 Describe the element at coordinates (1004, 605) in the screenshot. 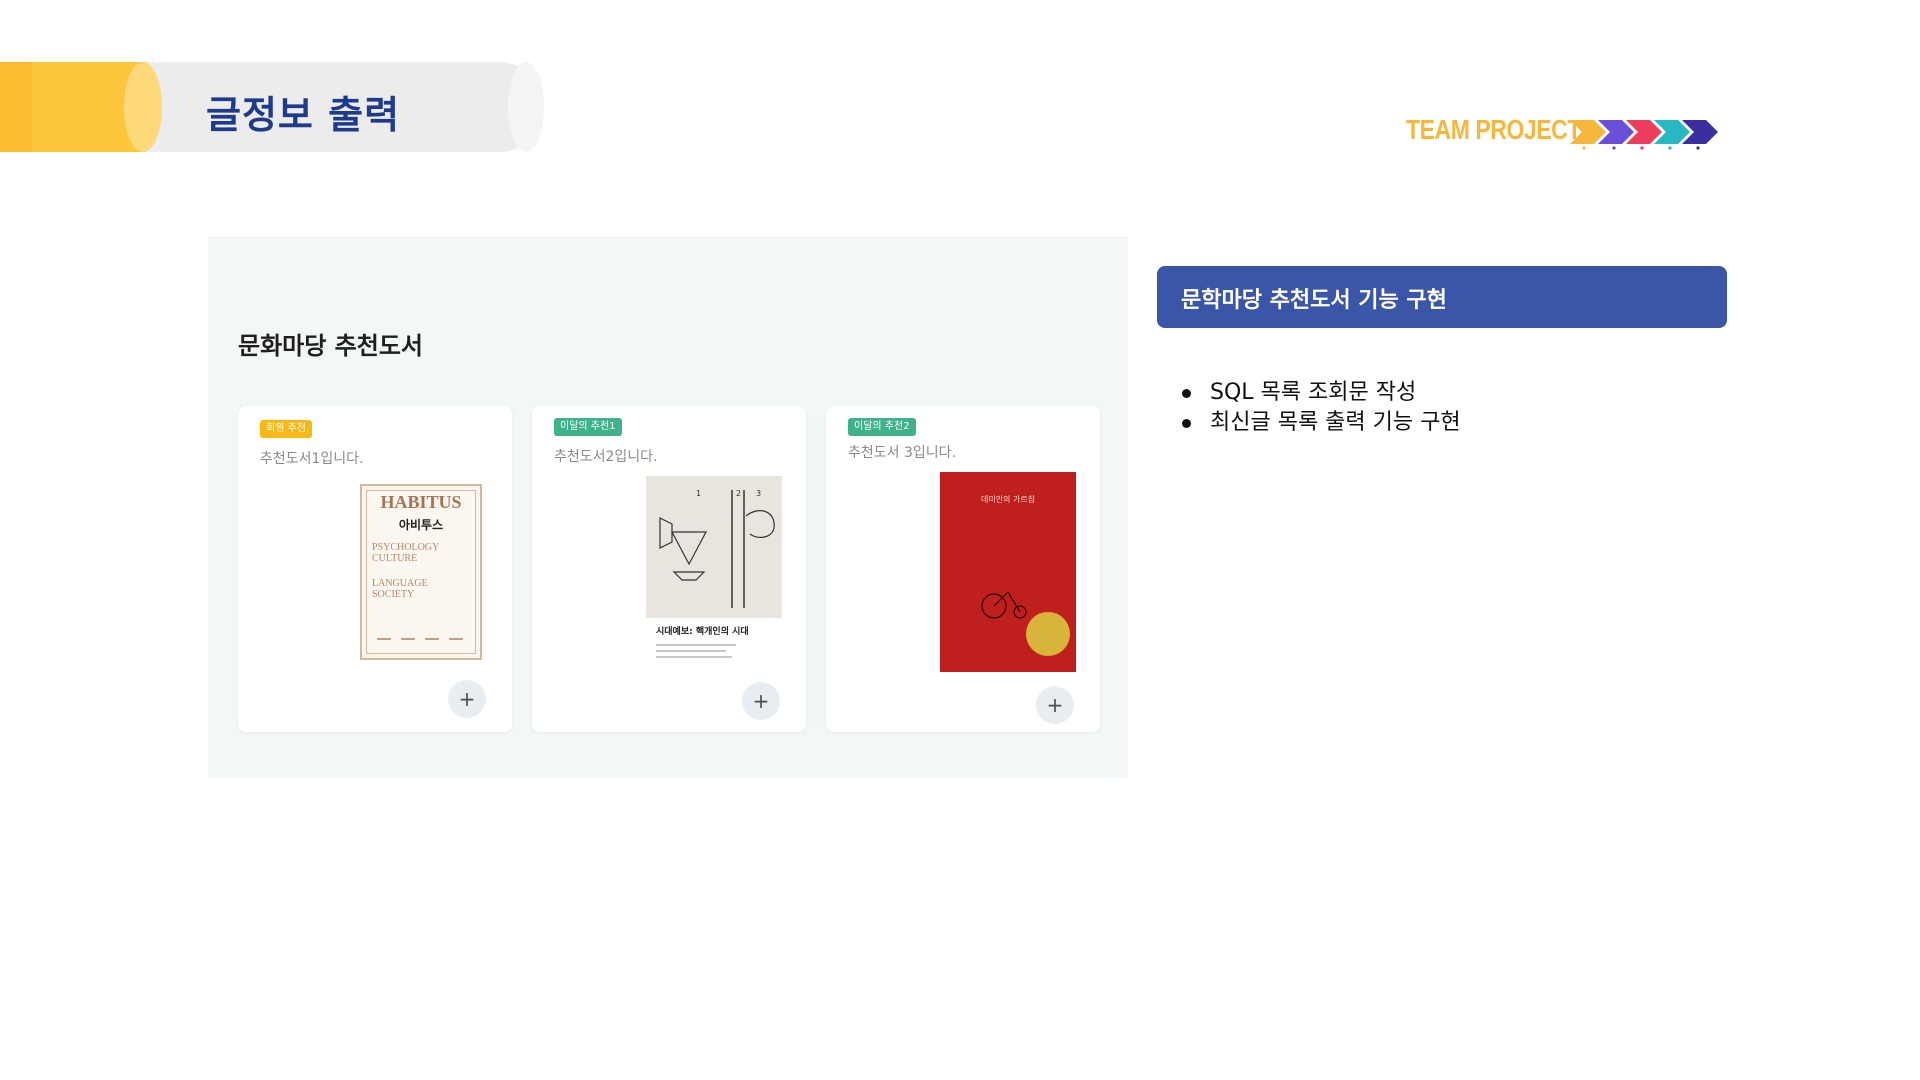

I see `bicycle-icon` at that location.